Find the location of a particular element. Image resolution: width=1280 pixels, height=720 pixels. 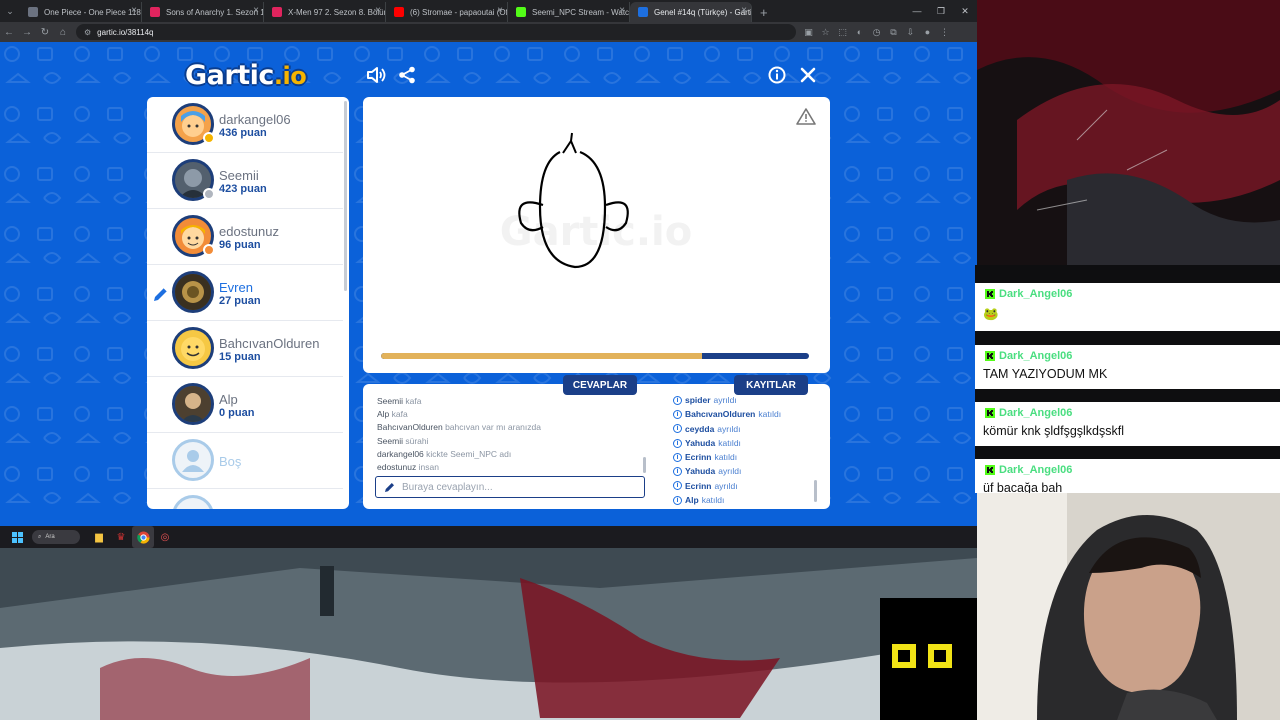

chrome-icon is located at coordinates (143, 537).